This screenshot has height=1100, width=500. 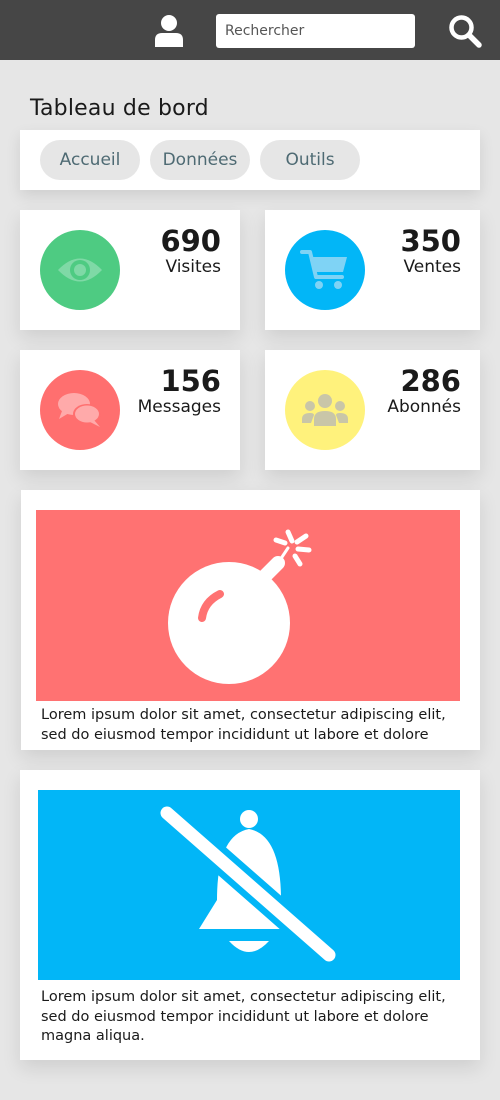 I want to click on search-icon, so click(x=465, y=31).